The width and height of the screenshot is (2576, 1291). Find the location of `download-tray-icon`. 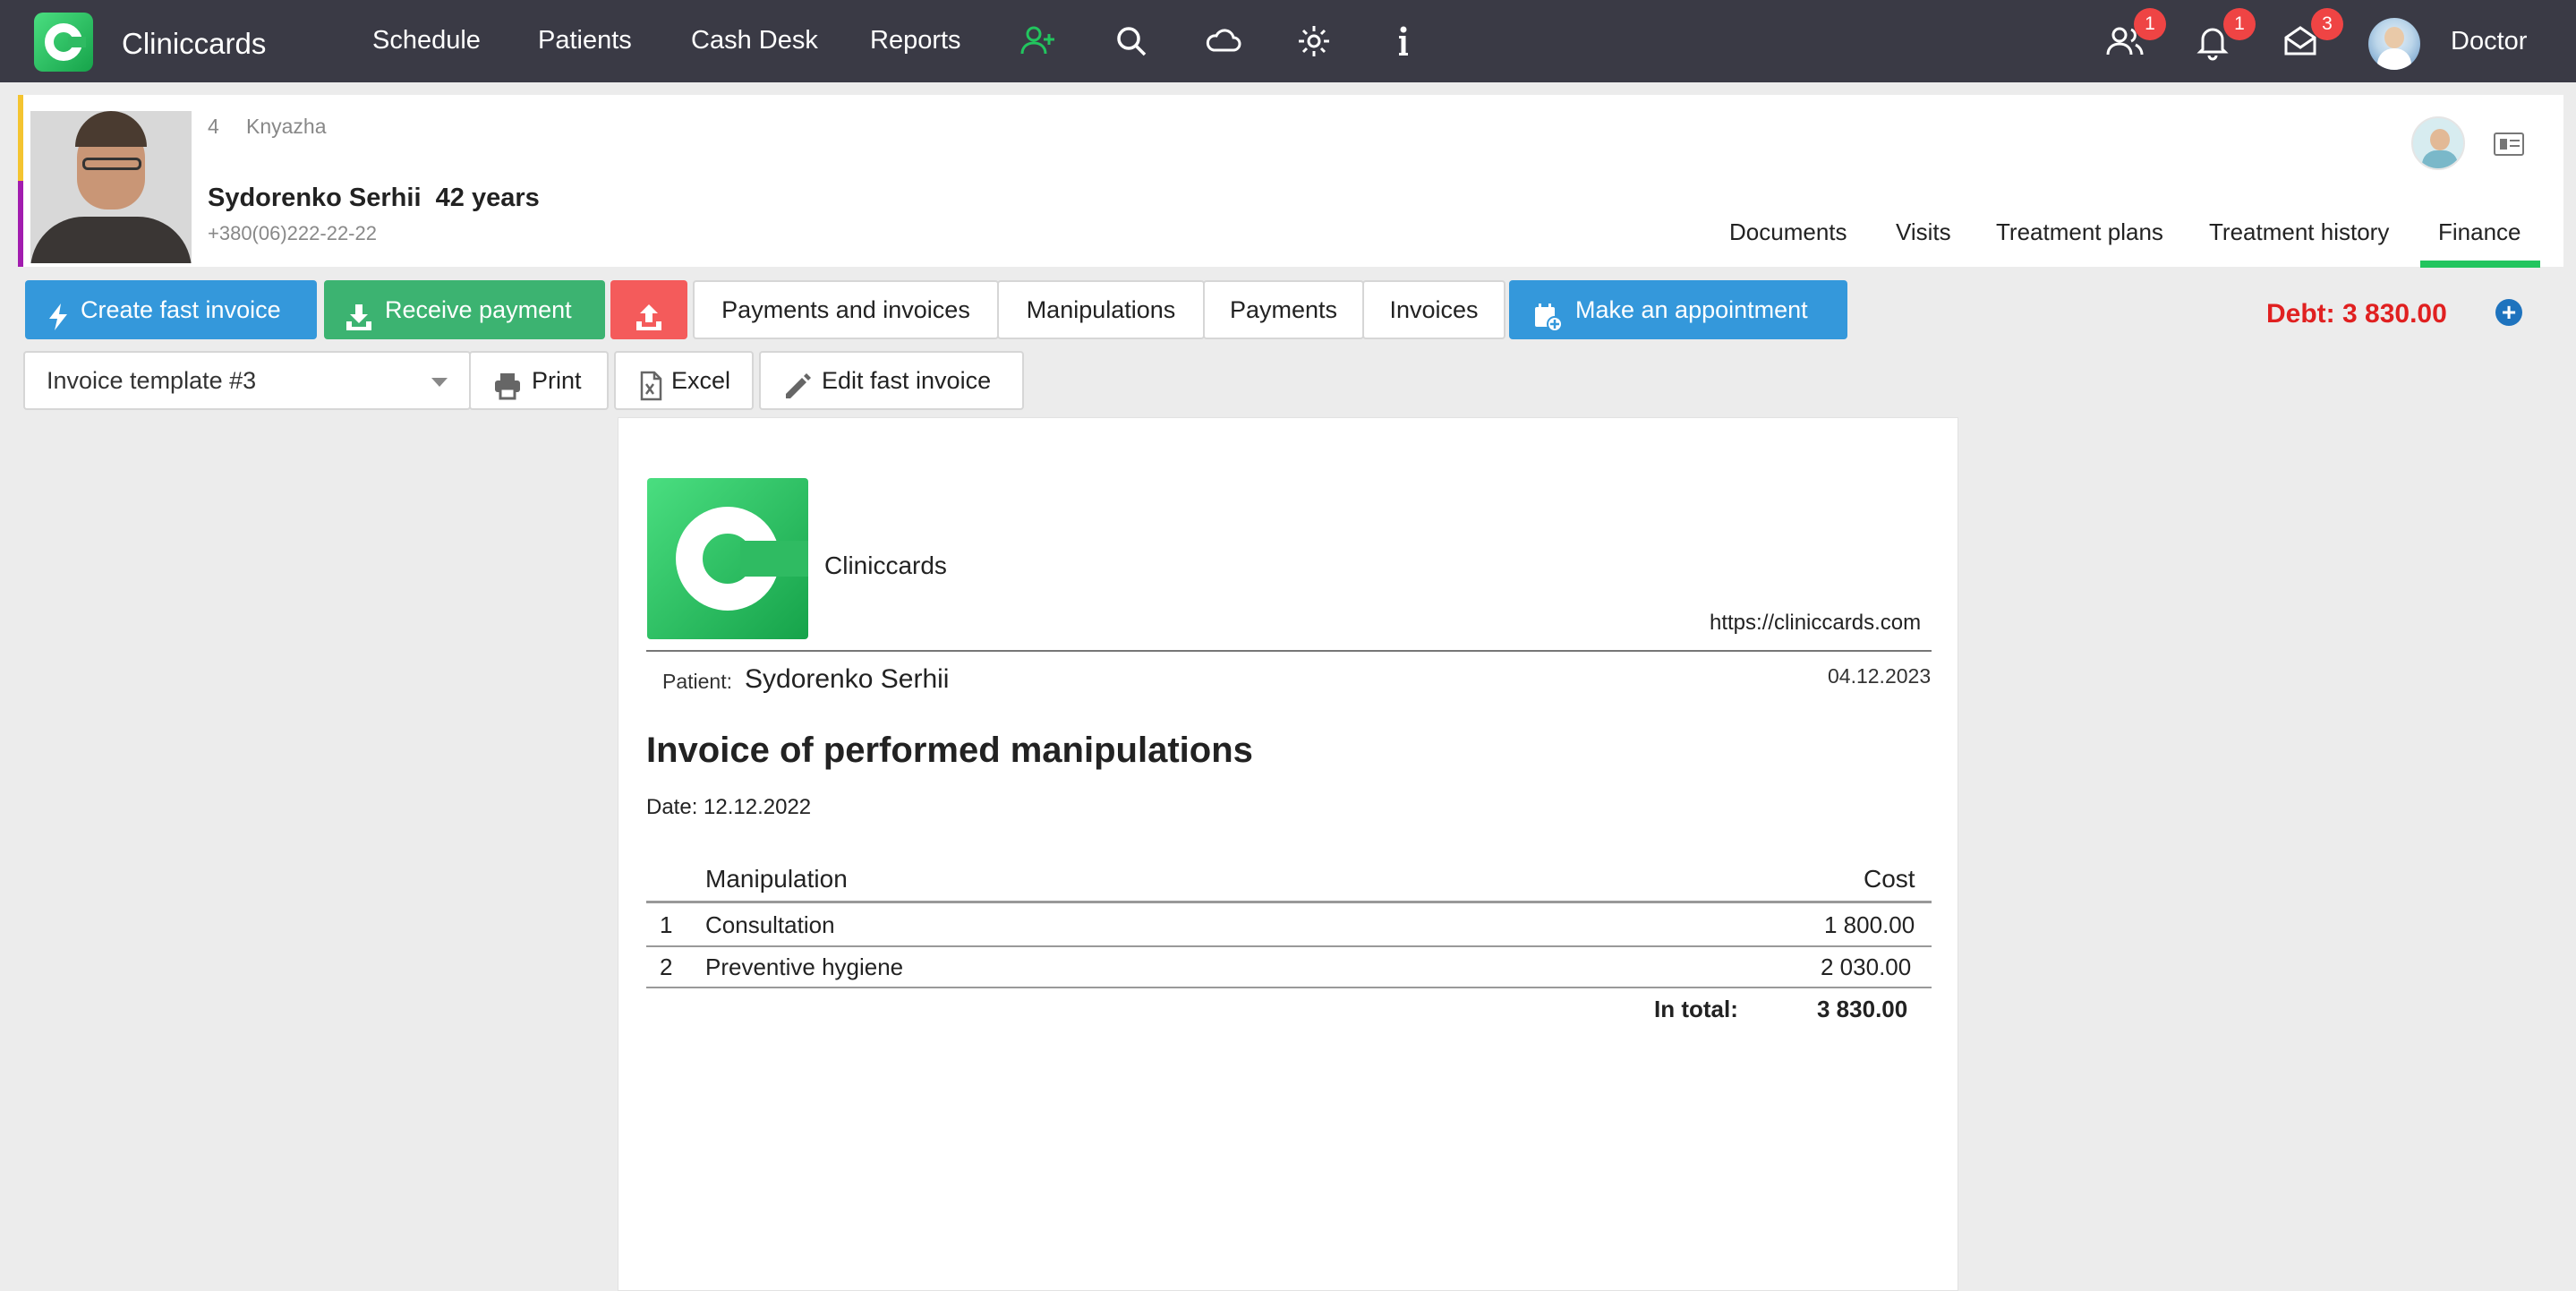

download-tray-icon is located at coordinates (359, 312).